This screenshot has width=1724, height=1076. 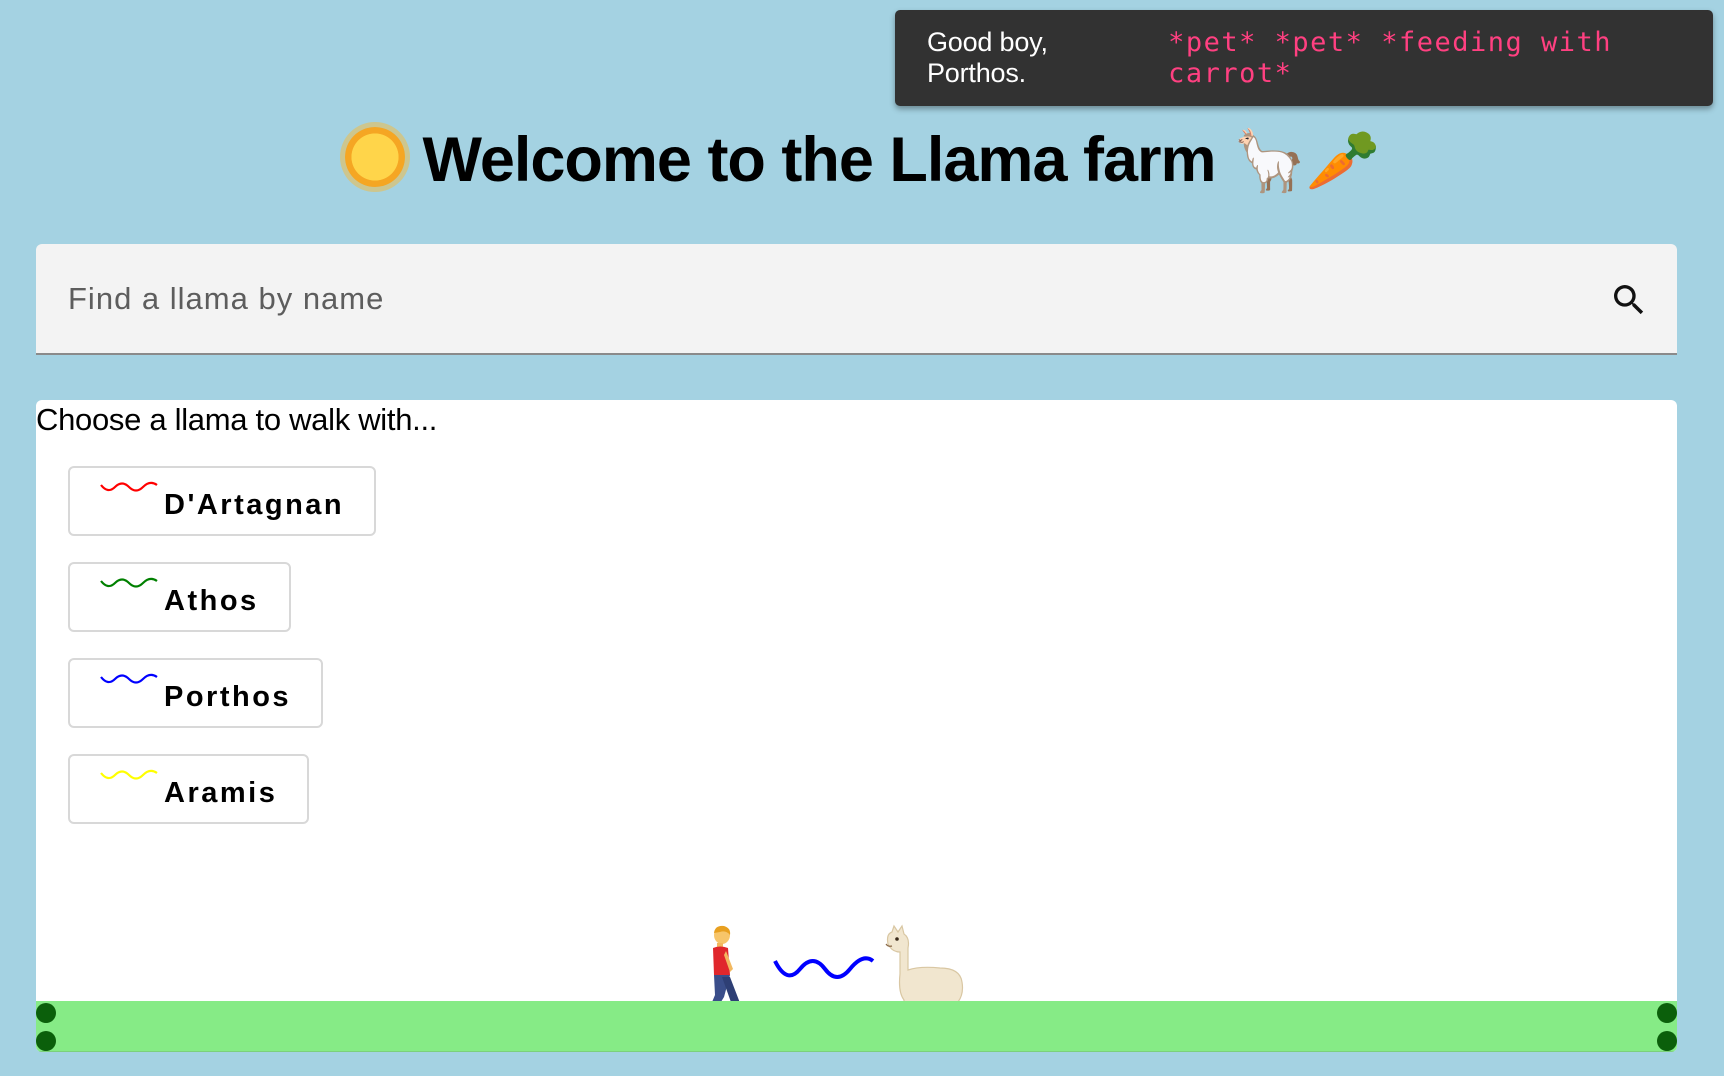 I want to click on search-field, so click(x=856, y=299).